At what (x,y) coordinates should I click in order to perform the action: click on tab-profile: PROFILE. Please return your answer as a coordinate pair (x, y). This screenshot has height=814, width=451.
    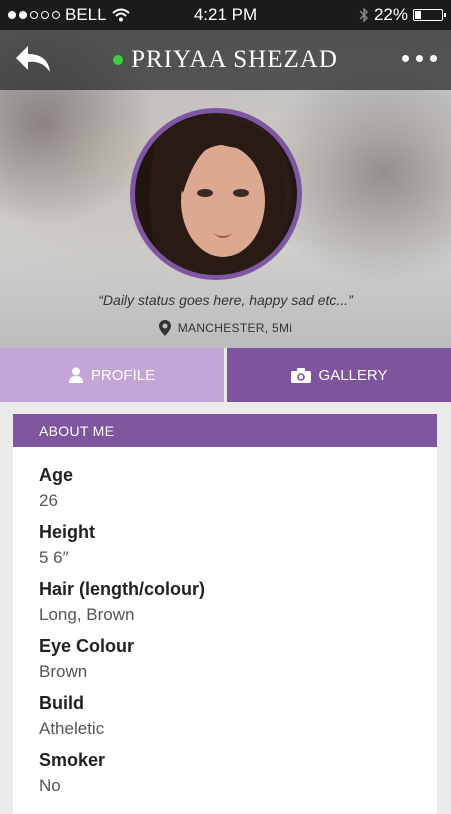
    Looking at the image, I should click on (112, 375).